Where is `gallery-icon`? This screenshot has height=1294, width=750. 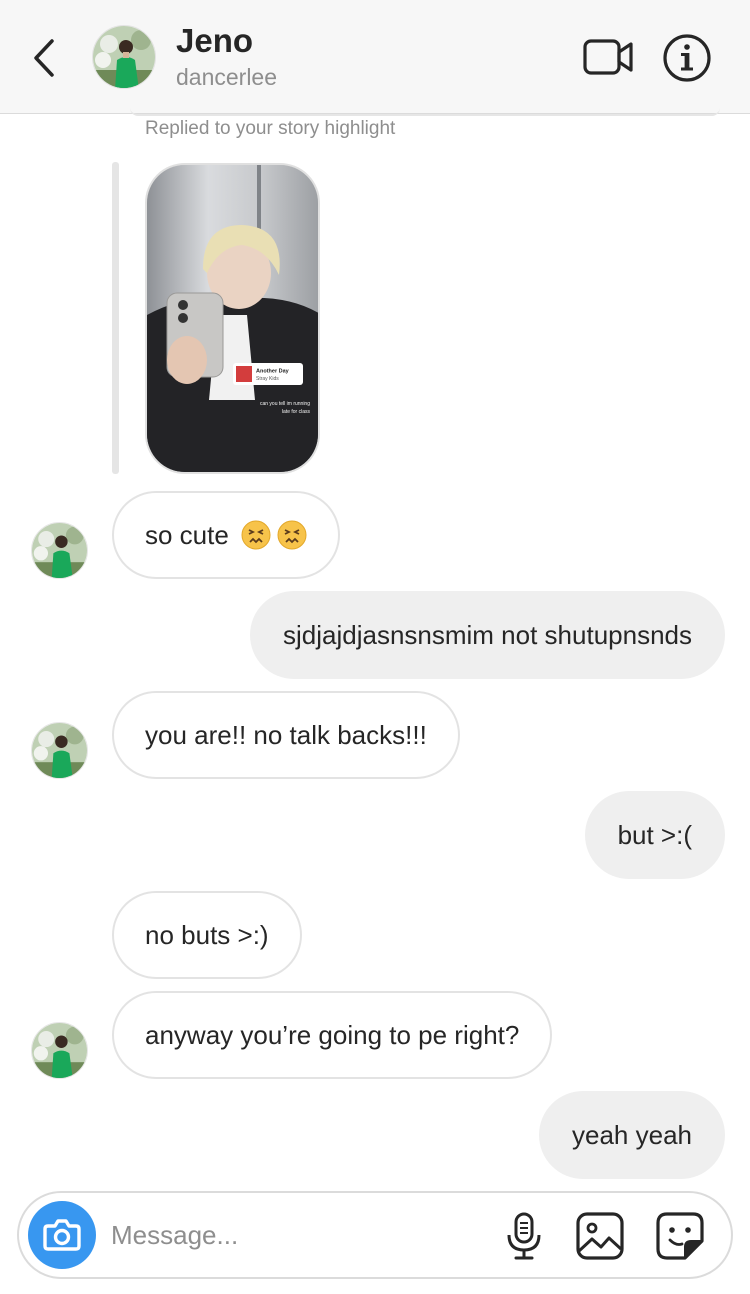
gallery-icon is located at coordinates (600, 1236).